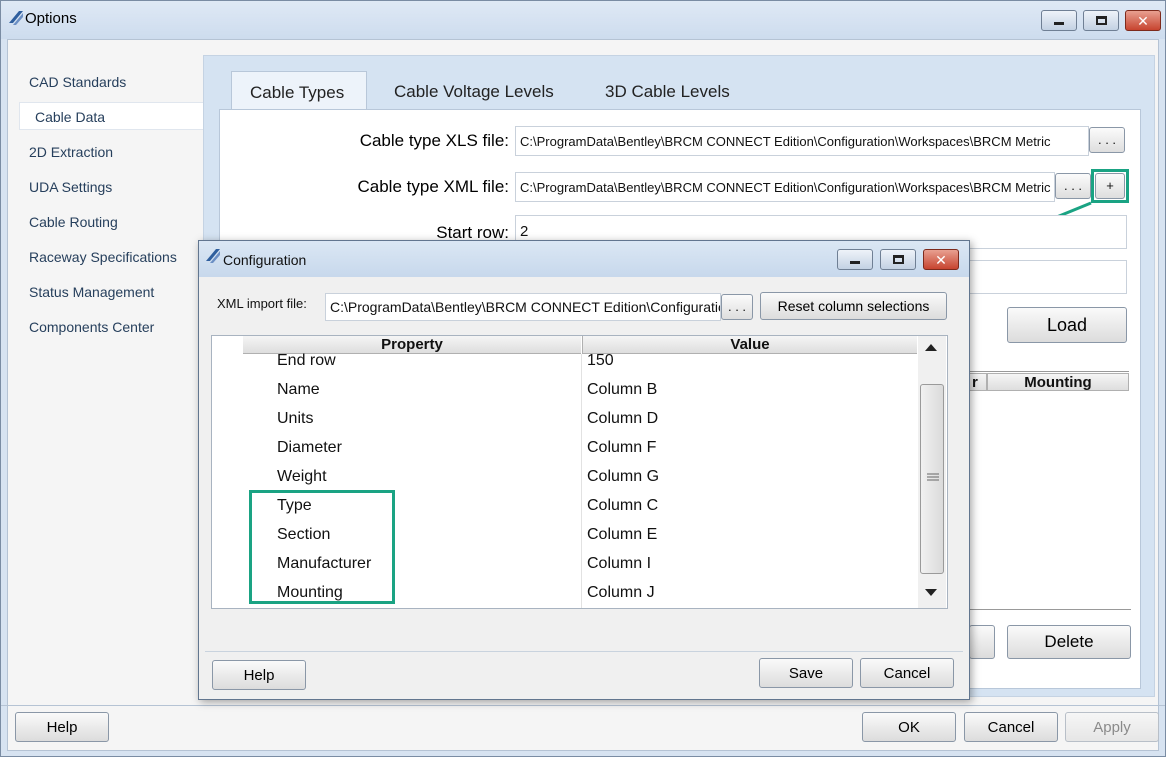 The height and width of the screenshot is (757, 1166). I want to click on load-button: Load, so click(1067, 325).